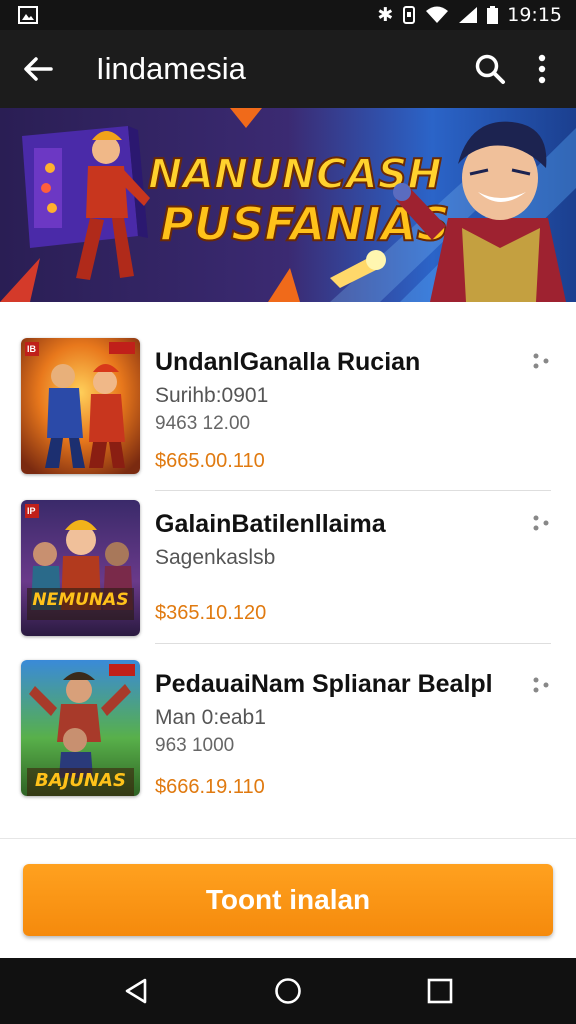 This screenshot has height=1024, width=576. I want to click on item-title: UndanlGanalla Rucian, so click(288, 362).